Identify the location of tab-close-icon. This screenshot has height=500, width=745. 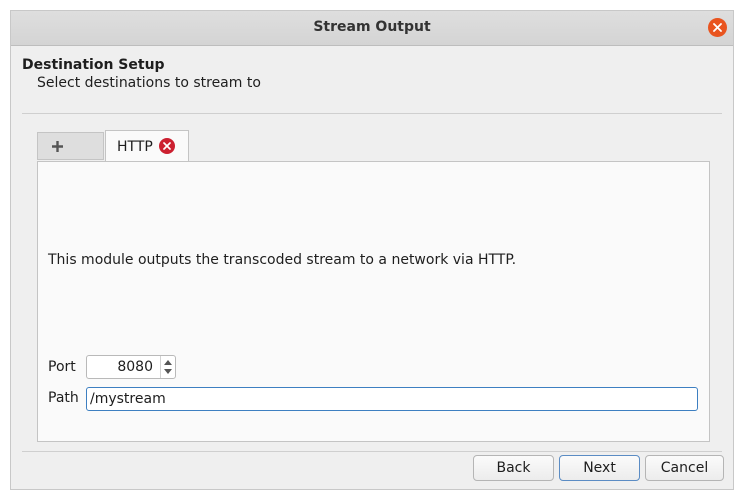
(167, 146).